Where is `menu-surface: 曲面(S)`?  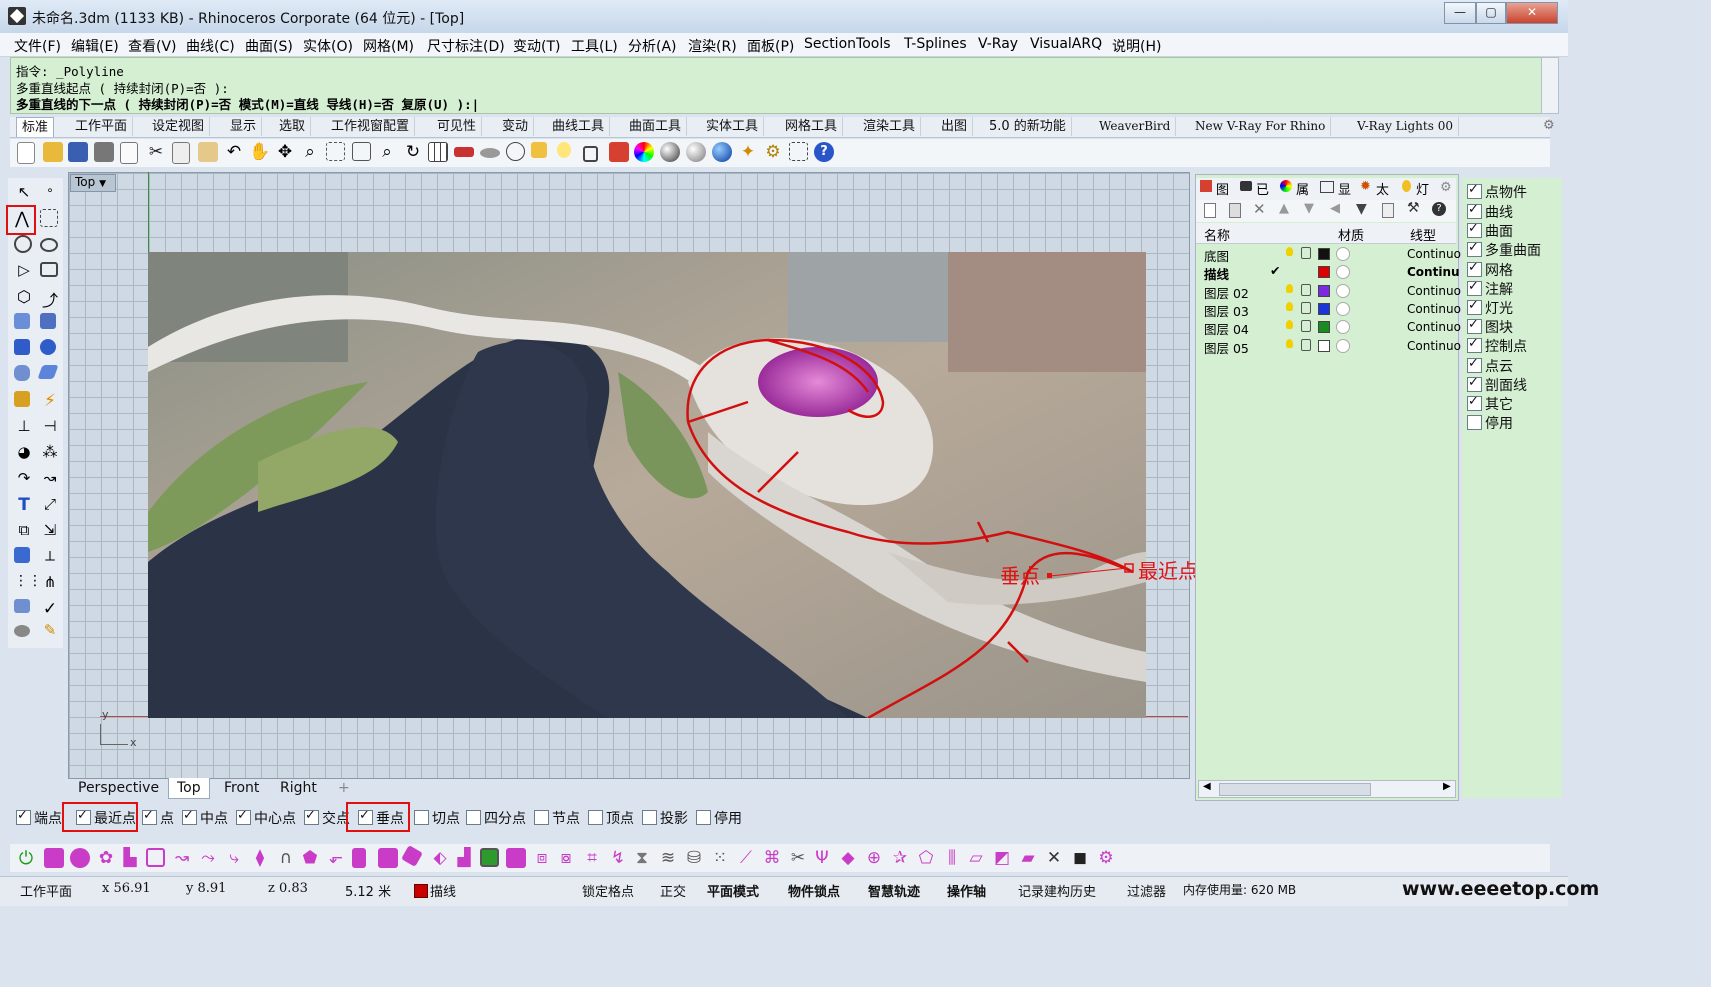
menu-surface: 曲面(S) is located at coordinates (269, 46).